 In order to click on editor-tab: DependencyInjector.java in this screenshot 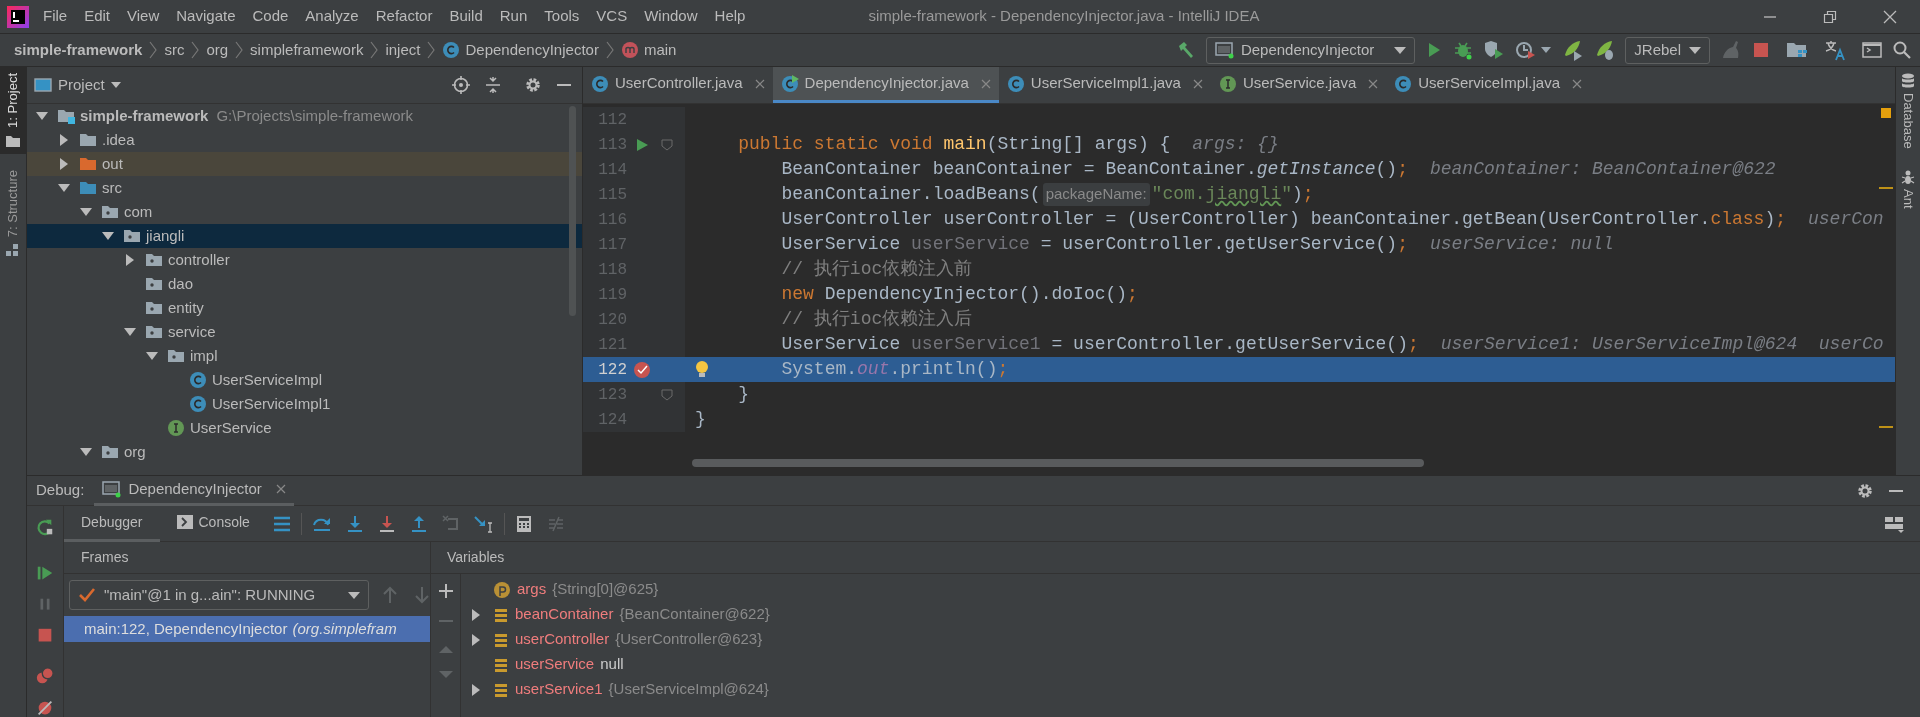, I will do `click(885, 85)`.